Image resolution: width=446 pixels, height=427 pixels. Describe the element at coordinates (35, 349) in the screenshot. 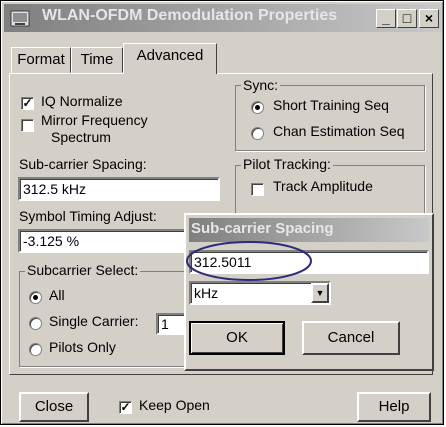

I see `radio-pilots-only` at that location.